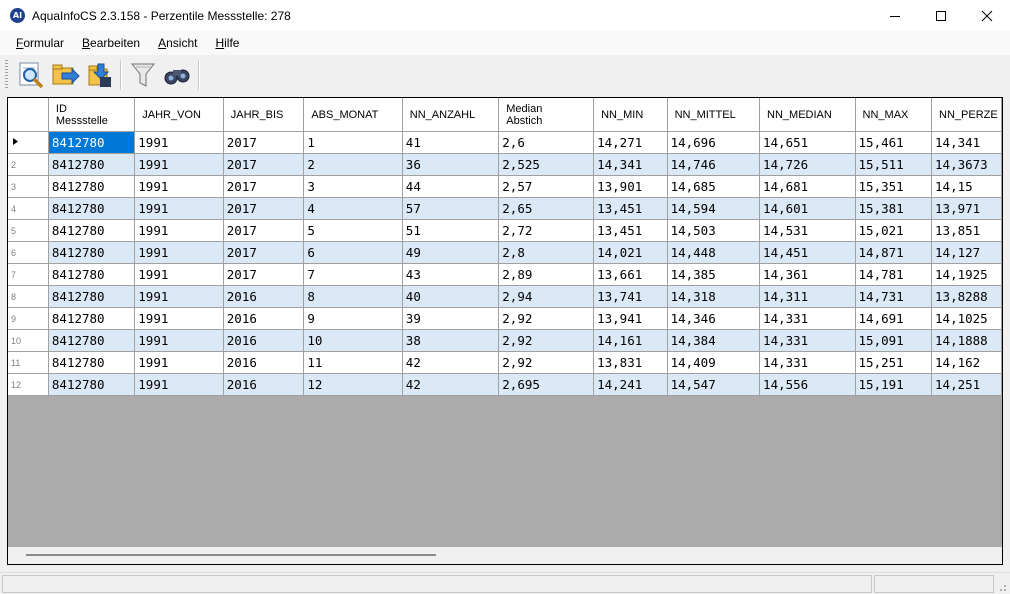 This screenshot has height=594, width=1010. What do you see at coordinates (28, 318) in the screenshot?
I see `row-header: 9` at bounding box center [28, 318].